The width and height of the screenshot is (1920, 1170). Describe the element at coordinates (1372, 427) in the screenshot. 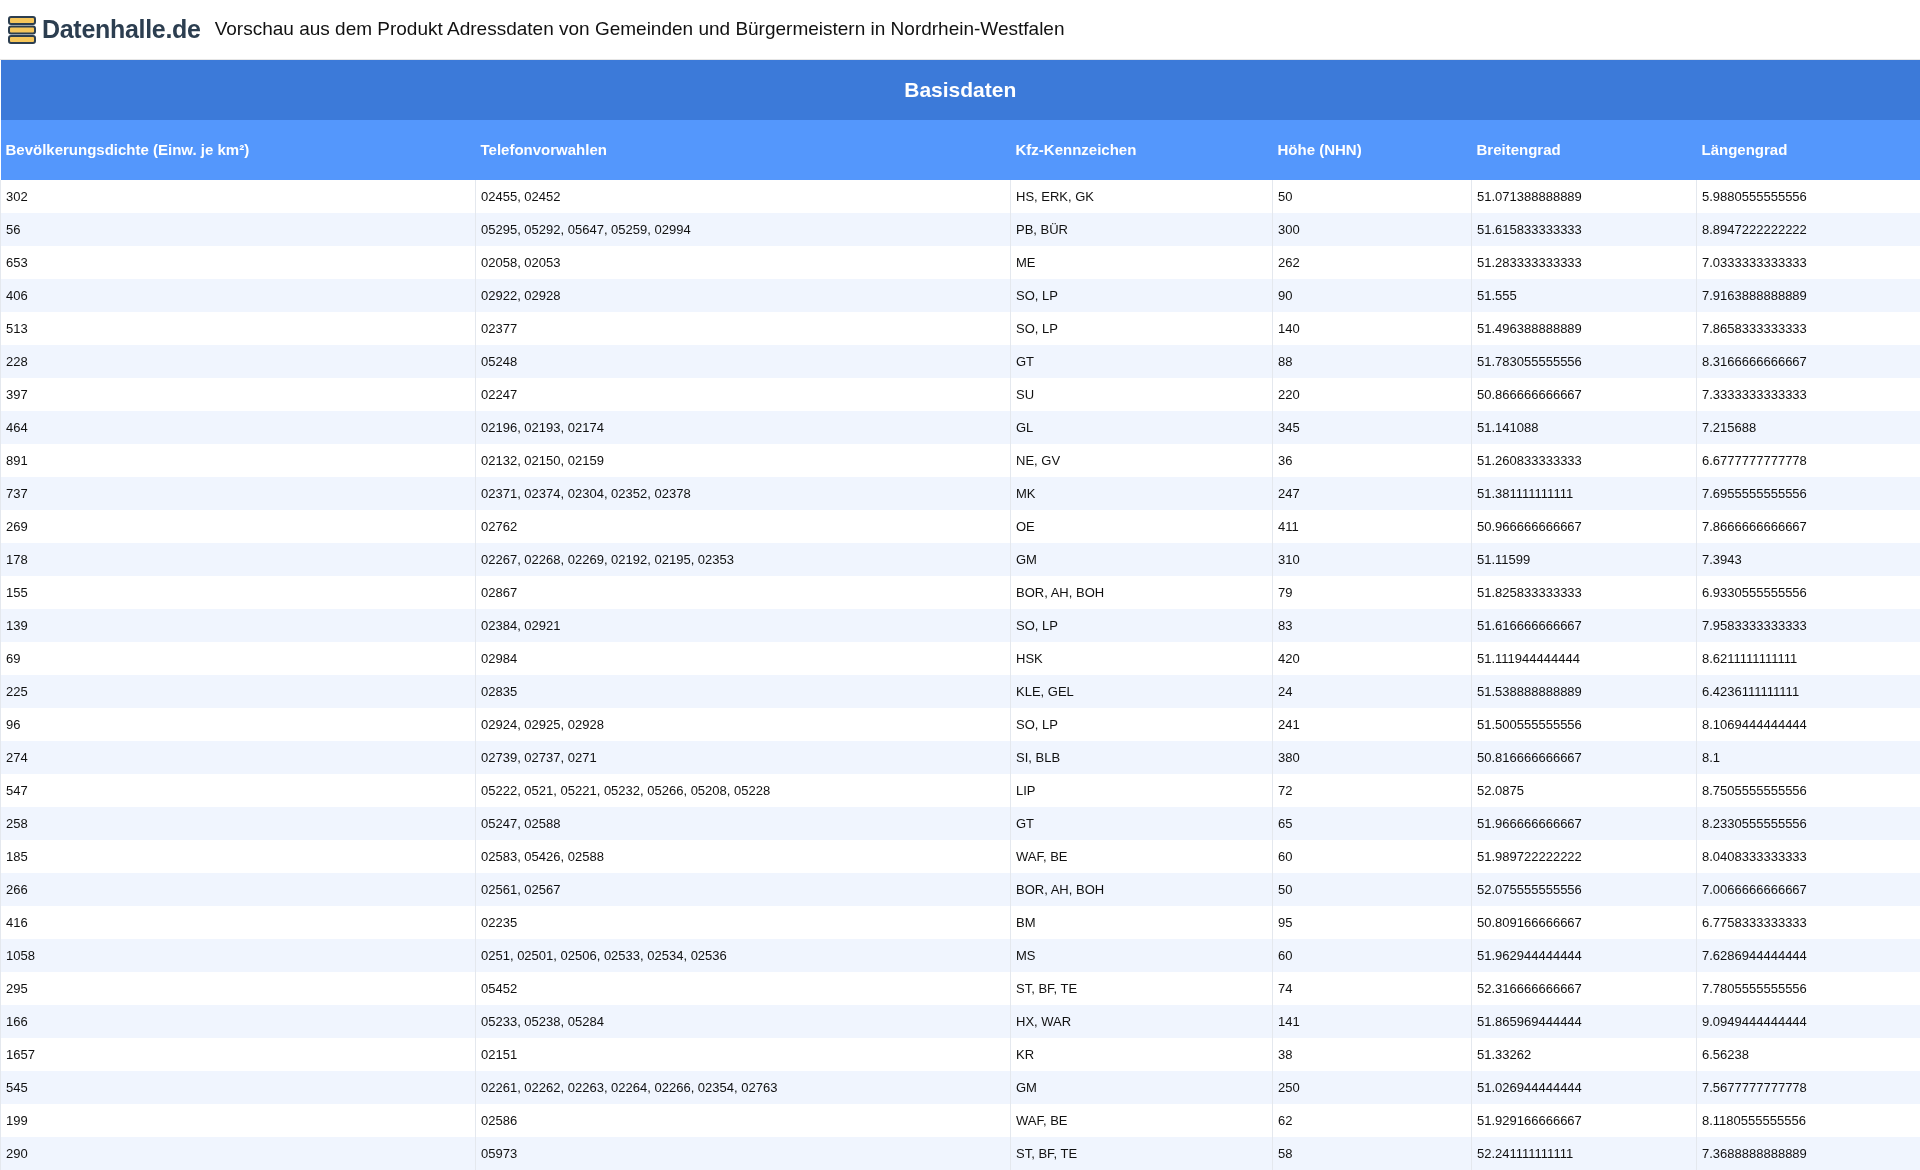

I see `table-cell: 345` at that location.